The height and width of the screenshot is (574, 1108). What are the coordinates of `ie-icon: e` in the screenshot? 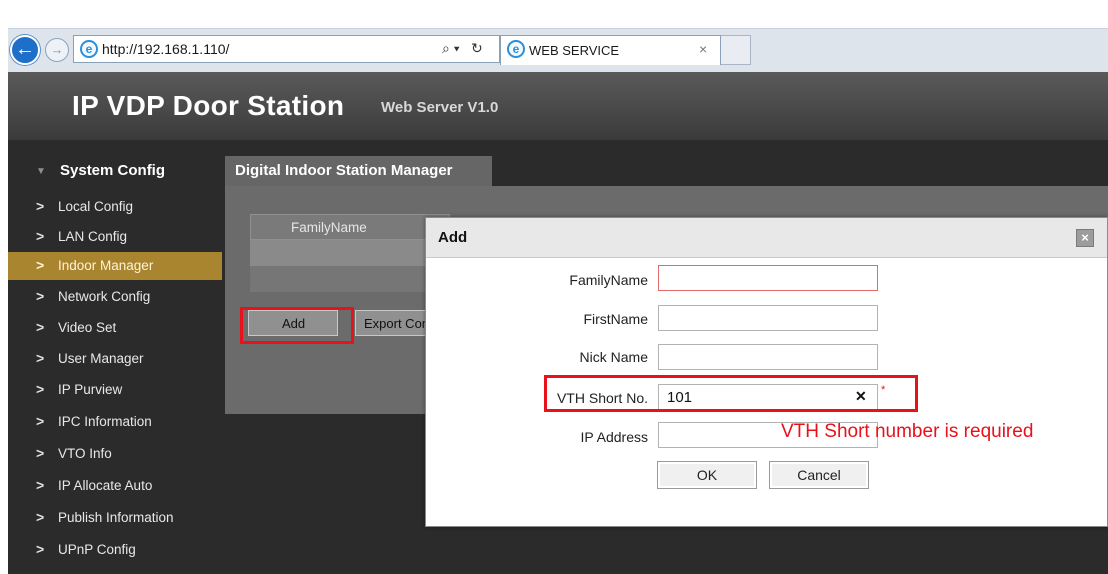 It's located at (89, 49).